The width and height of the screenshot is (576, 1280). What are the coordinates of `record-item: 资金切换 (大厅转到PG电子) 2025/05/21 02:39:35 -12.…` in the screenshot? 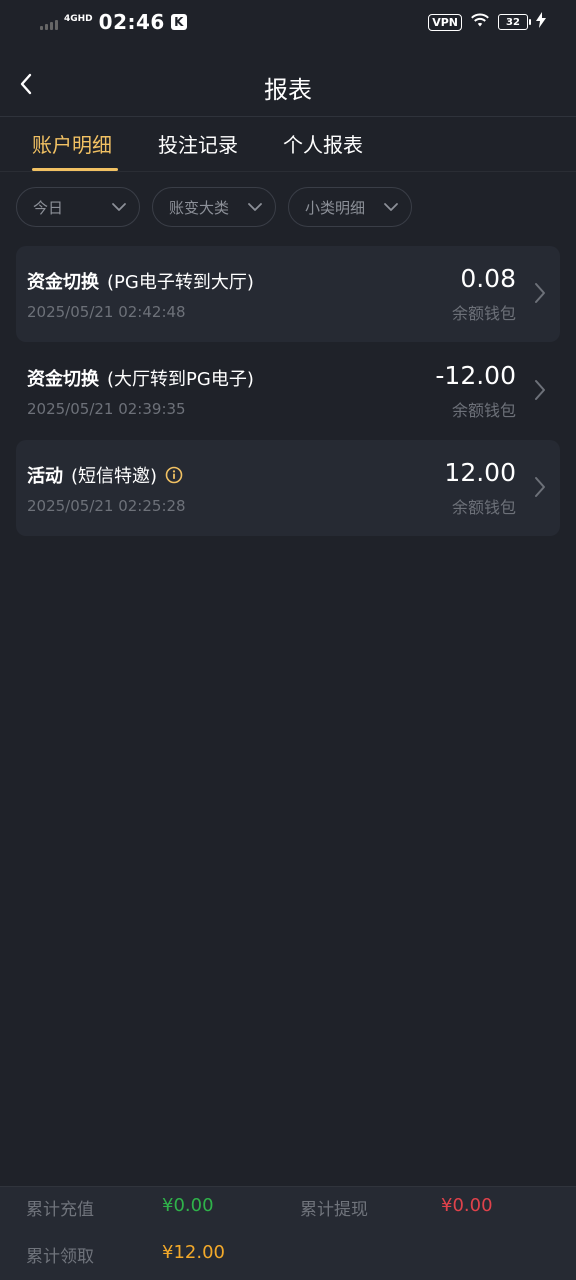 It's located at (288, 391).